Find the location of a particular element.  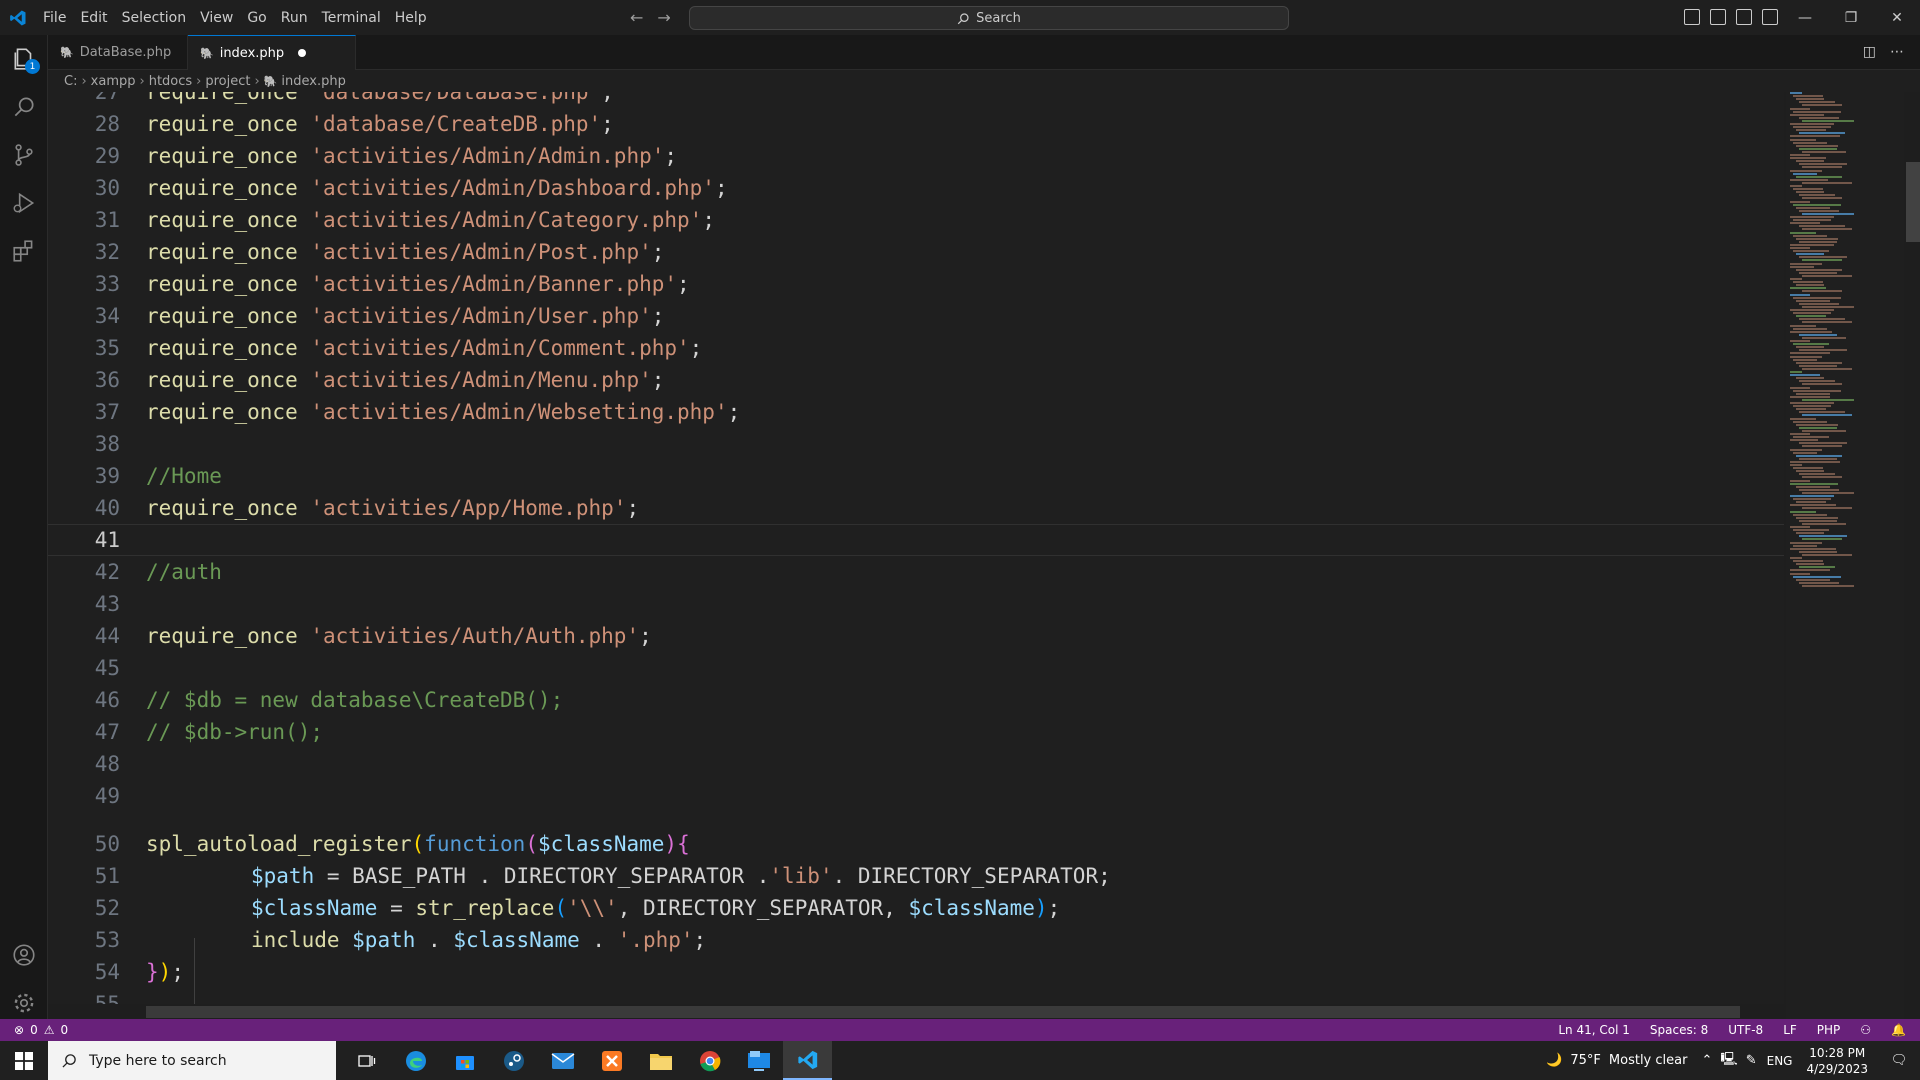

php-file-icon: 🐘 is located at coordinates (270, 81).